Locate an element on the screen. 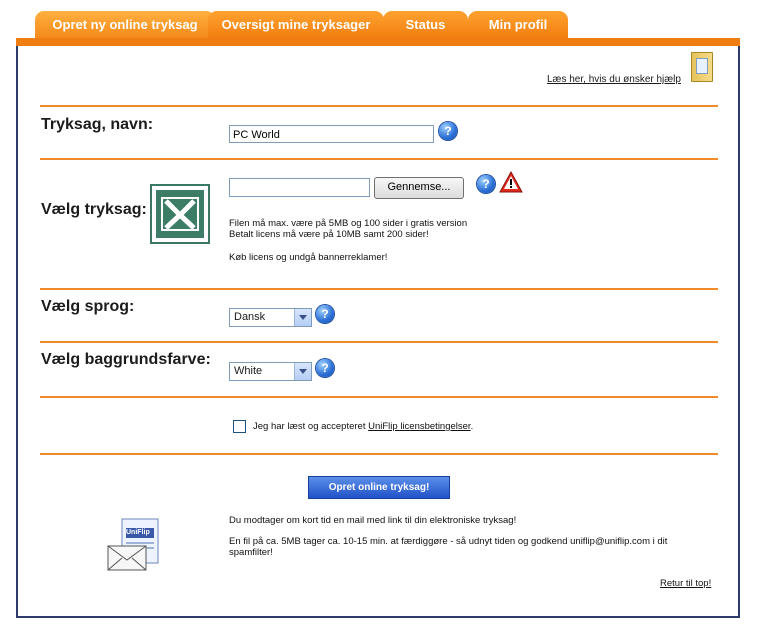 This screenshot has width=760, height=627. tab-profile: Min profil is located at coordinates (518, 24).